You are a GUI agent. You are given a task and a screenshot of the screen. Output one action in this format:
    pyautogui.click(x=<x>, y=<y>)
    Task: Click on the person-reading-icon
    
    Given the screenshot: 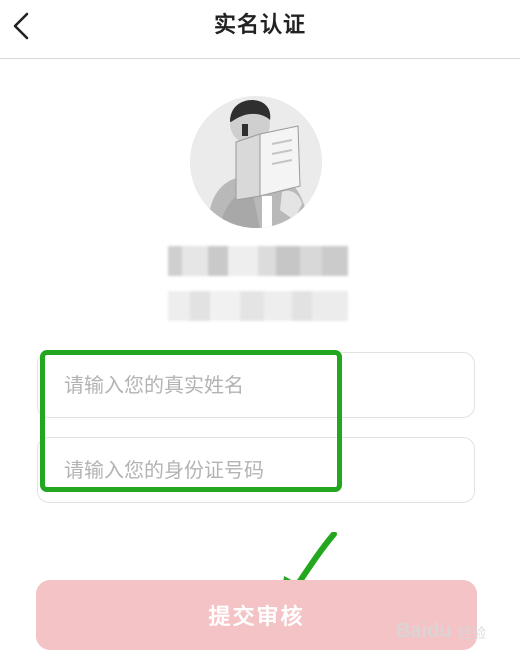 What is the action you would take?
    pyautogui.click(x=256, y=162)
    